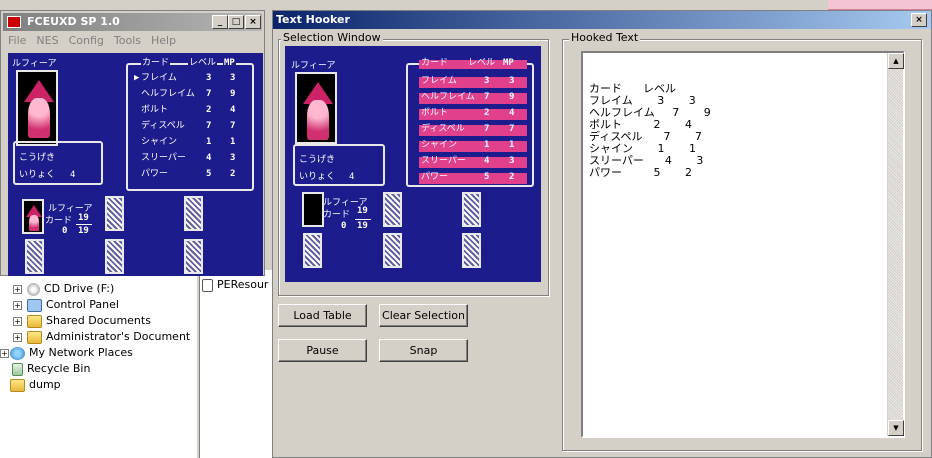  What do you see at coordinates (163, 41) in the screenshot?
I see `menu-help: Help` at bounding box center [163, 41].